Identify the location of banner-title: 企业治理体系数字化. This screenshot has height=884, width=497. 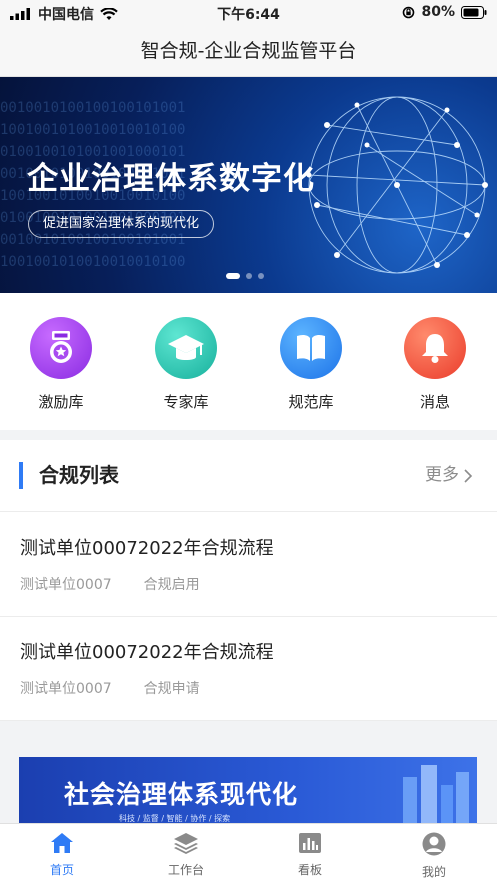
(171, 179).